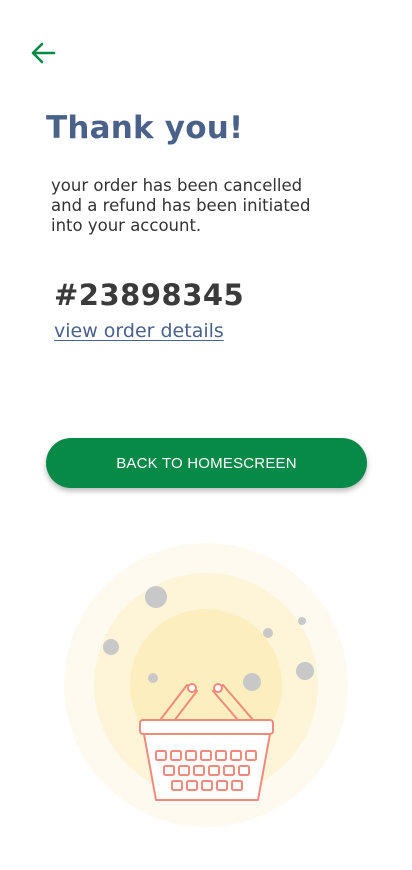 This screenshot has height=870, width=412. Describe the element at coordinates (149, 295) in the screenshot. I see `order-number: #23898345` at that location.